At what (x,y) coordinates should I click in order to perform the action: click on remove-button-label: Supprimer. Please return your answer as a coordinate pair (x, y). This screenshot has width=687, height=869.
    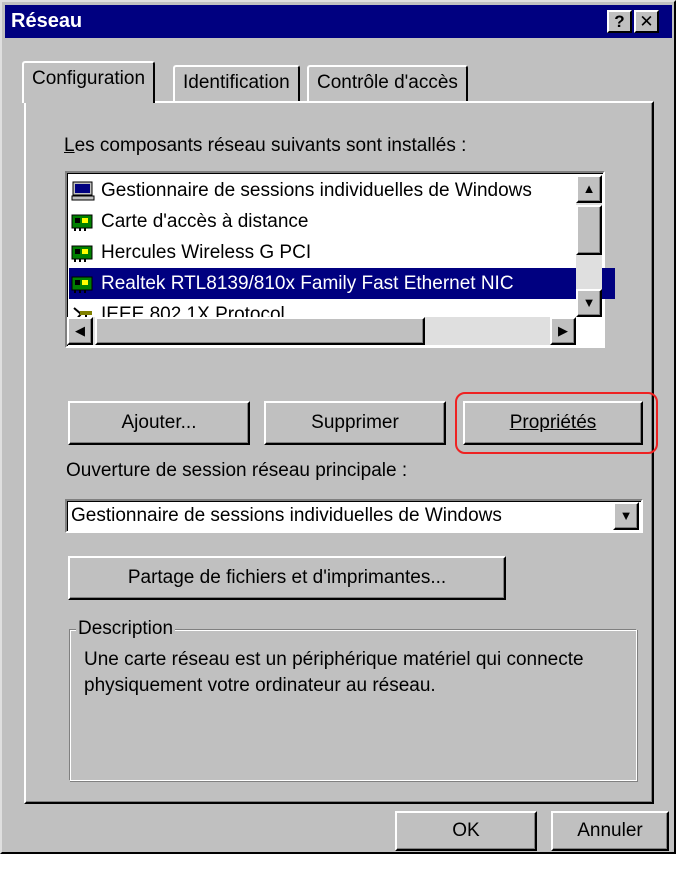
    Looking at the image, I should click on (355, 422).